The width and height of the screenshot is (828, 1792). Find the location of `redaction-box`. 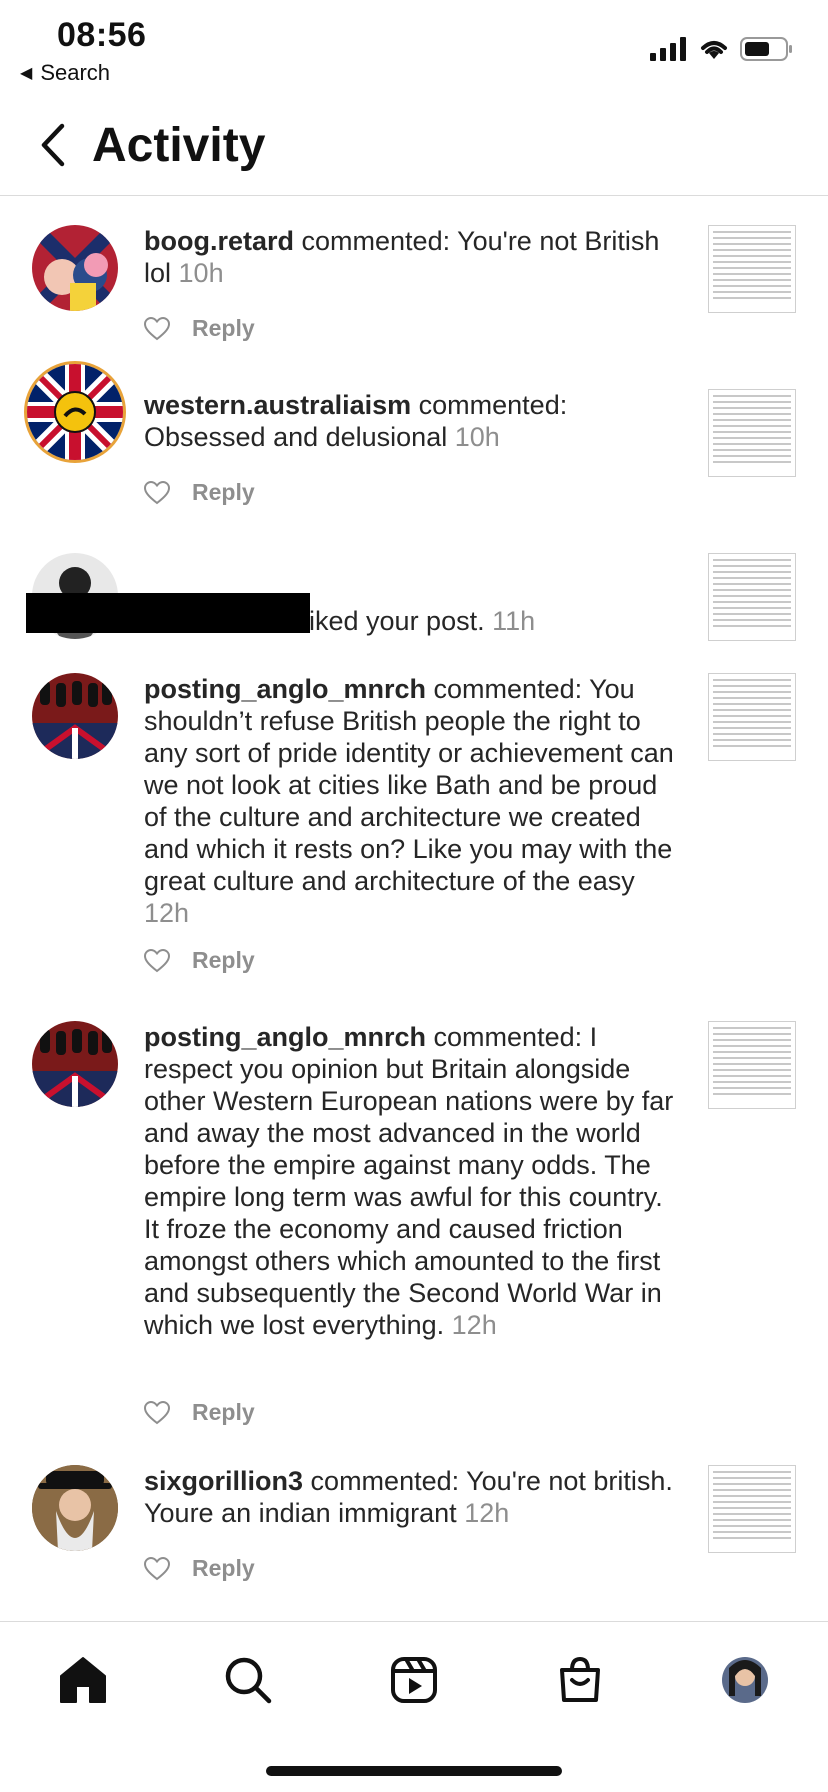

redaction-box is located at coordinates (168, 613).